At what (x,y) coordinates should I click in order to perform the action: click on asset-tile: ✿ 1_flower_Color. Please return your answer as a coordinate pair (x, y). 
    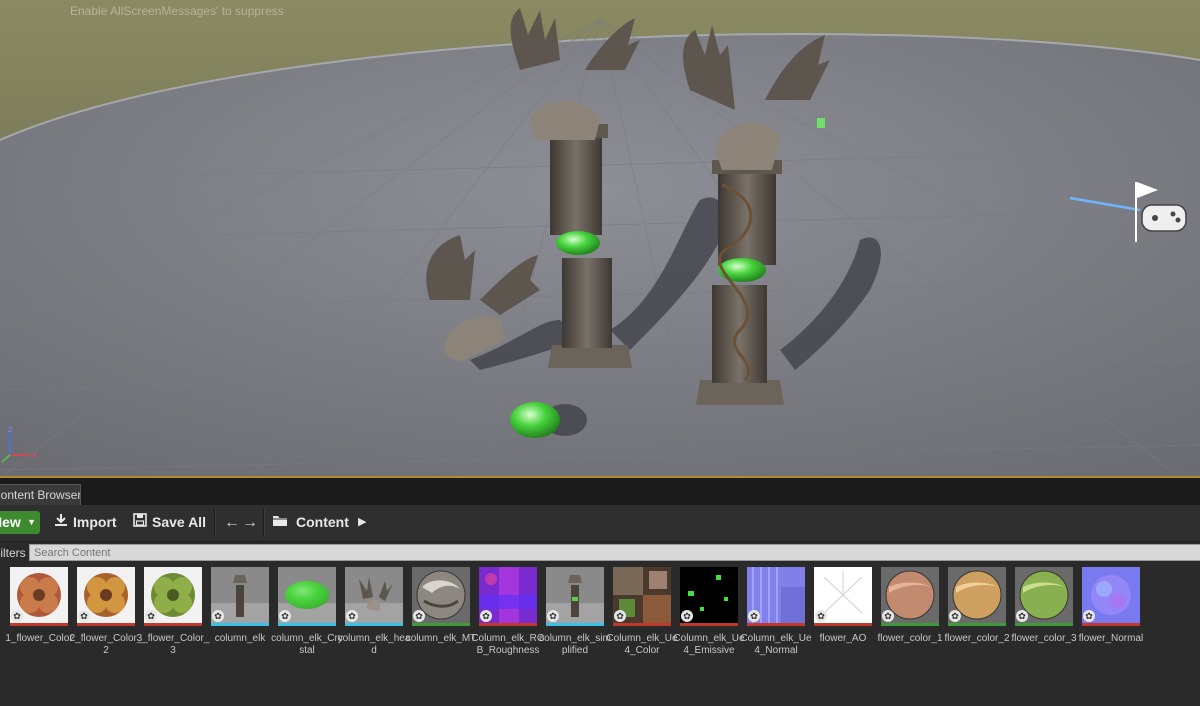
    Looking at the image, I should click on (39, 622).